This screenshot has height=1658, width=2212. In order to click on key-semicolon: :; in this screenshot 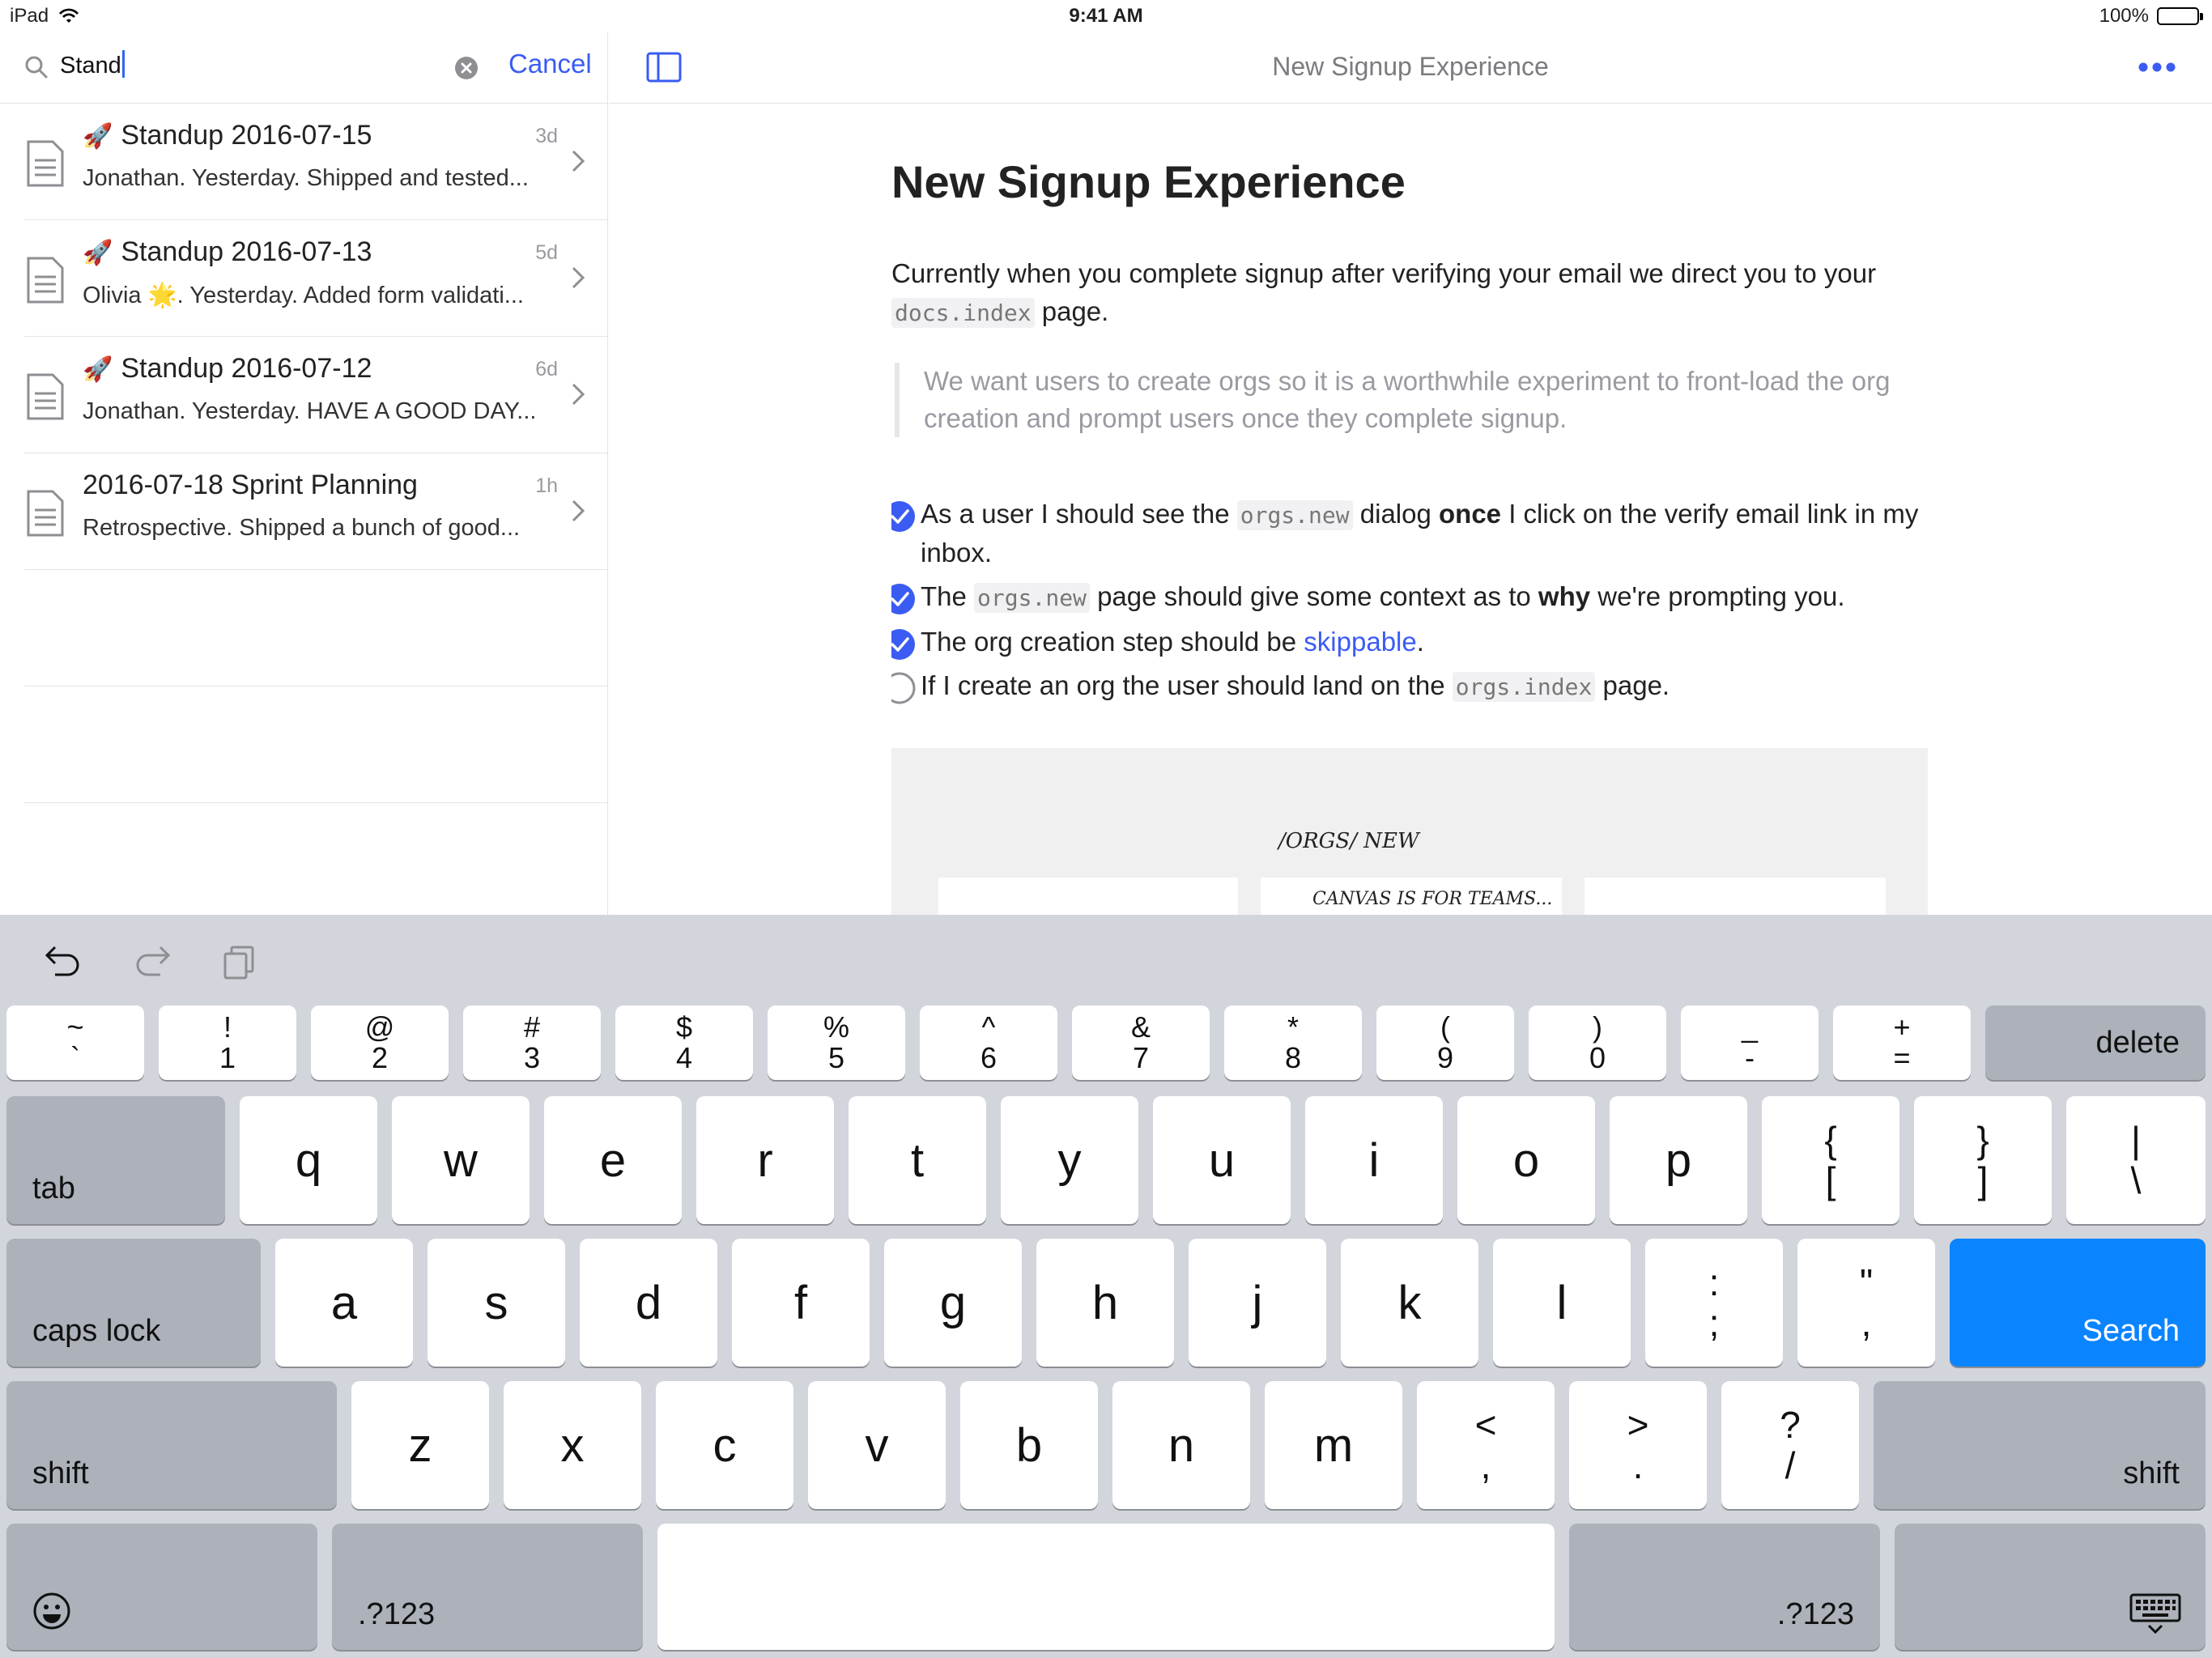, I will do `click(1714, 1303)`.